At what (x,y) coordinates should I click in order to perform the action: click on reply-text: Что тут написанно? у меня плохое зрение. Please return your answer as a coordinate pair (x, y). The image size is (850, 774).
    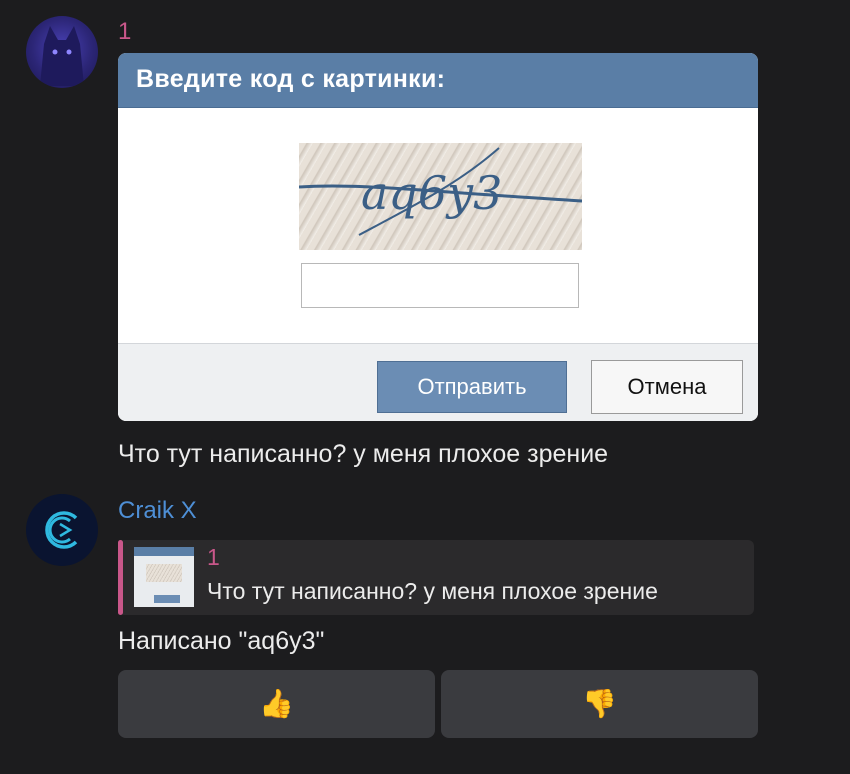
    Looking at the image, I should click on (432, 591).